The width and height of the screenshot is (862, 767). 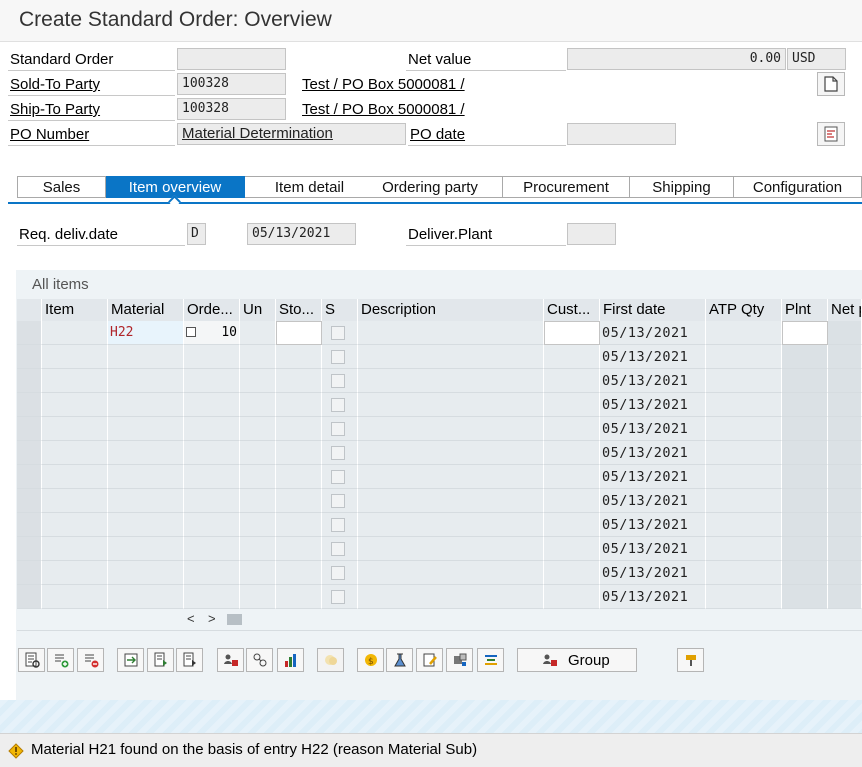 I want to click on pricing-icon: $, so click(x=370, y=660).